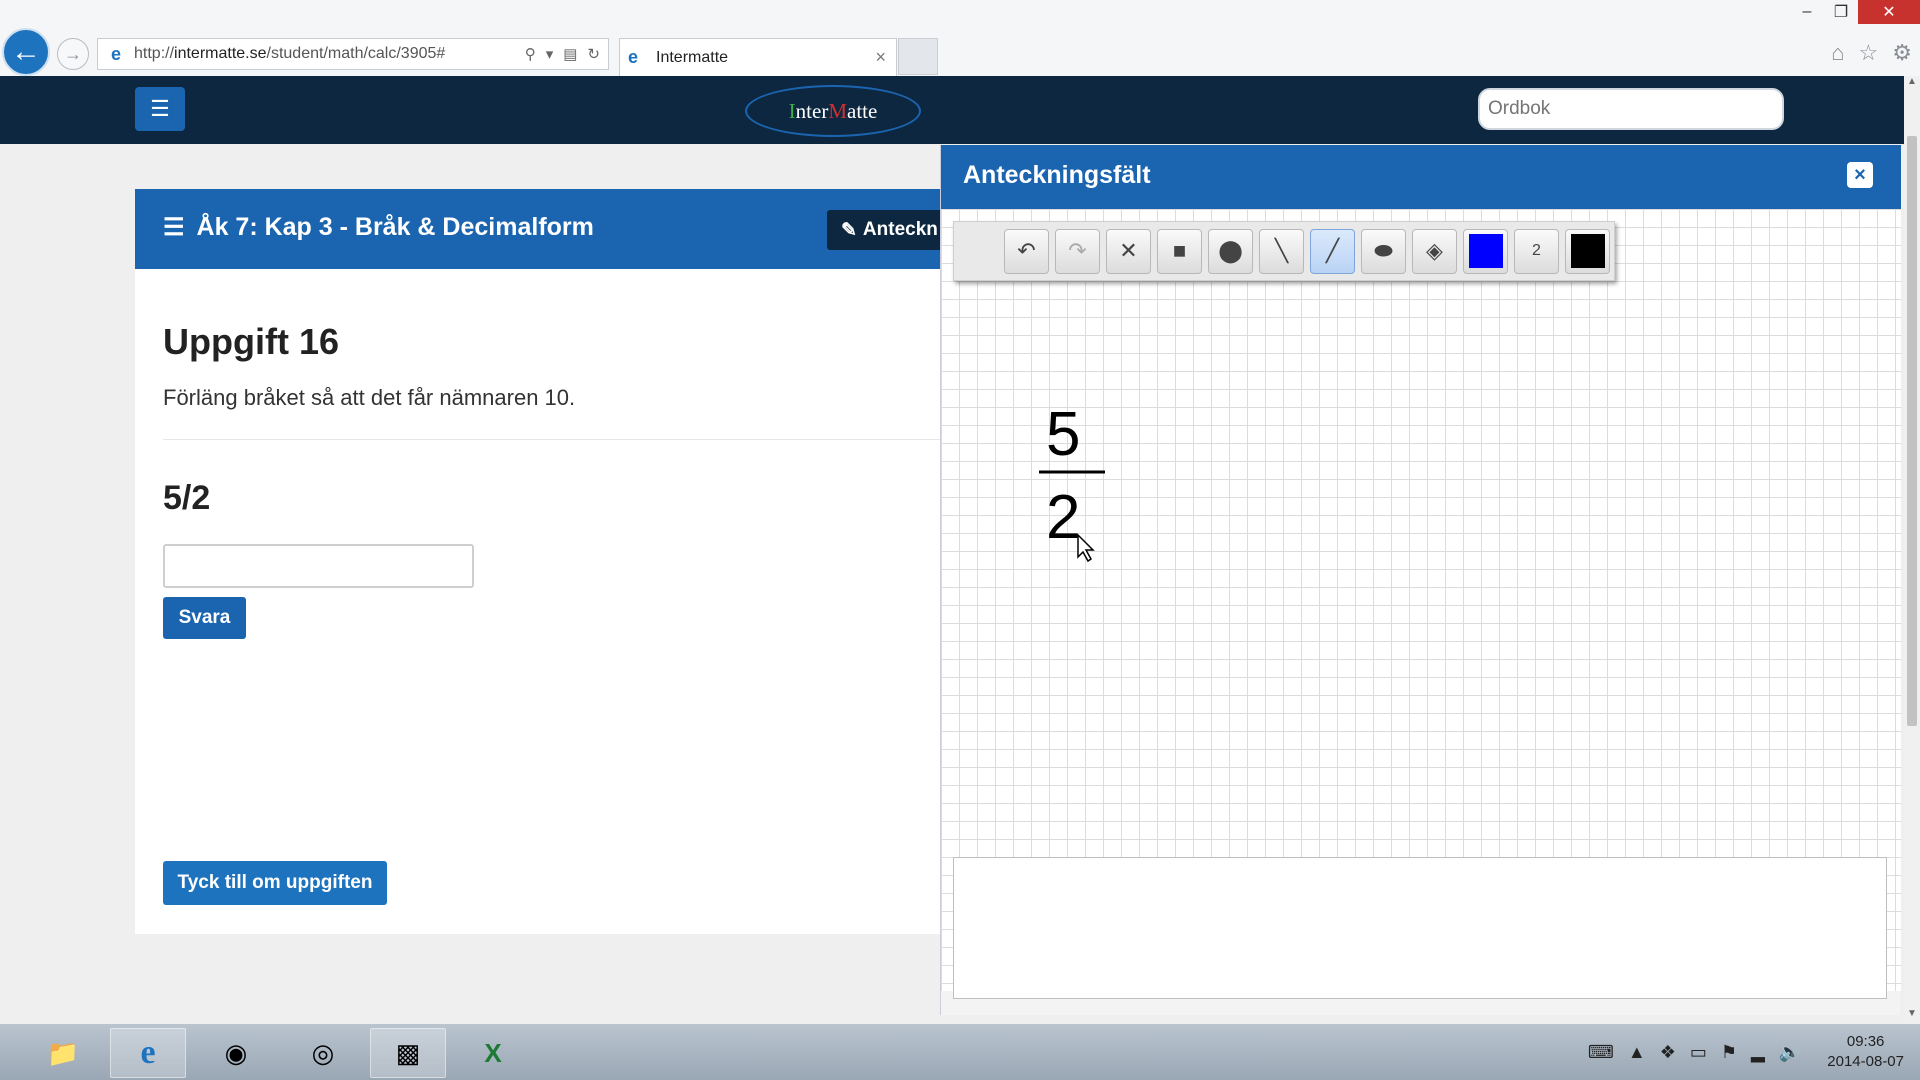 This screenshot has width=1920, height=1080. Describe the element at coordinates (275, 883) in the screenshot. I see `feedback-button: Tyck till om uppgiften` at that location.